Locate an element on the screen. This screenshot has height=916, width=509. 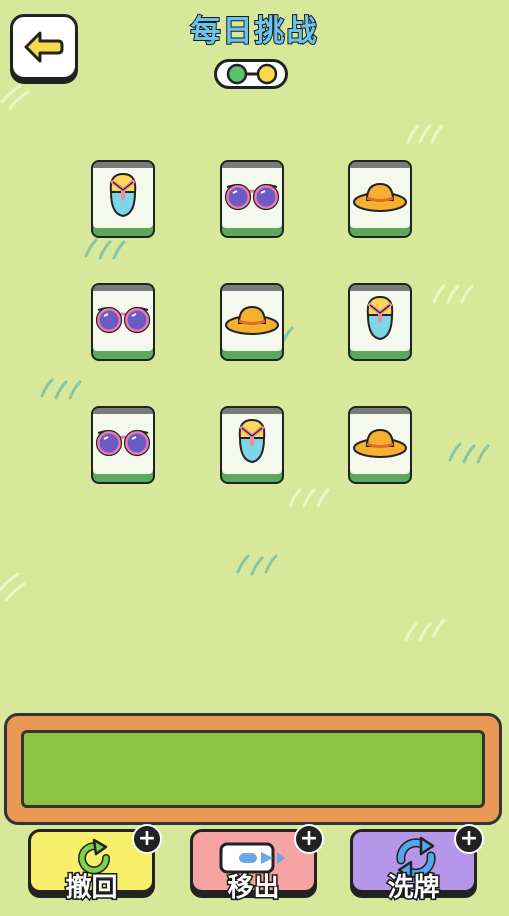
tile-tray is located at coordinates (253, 769).